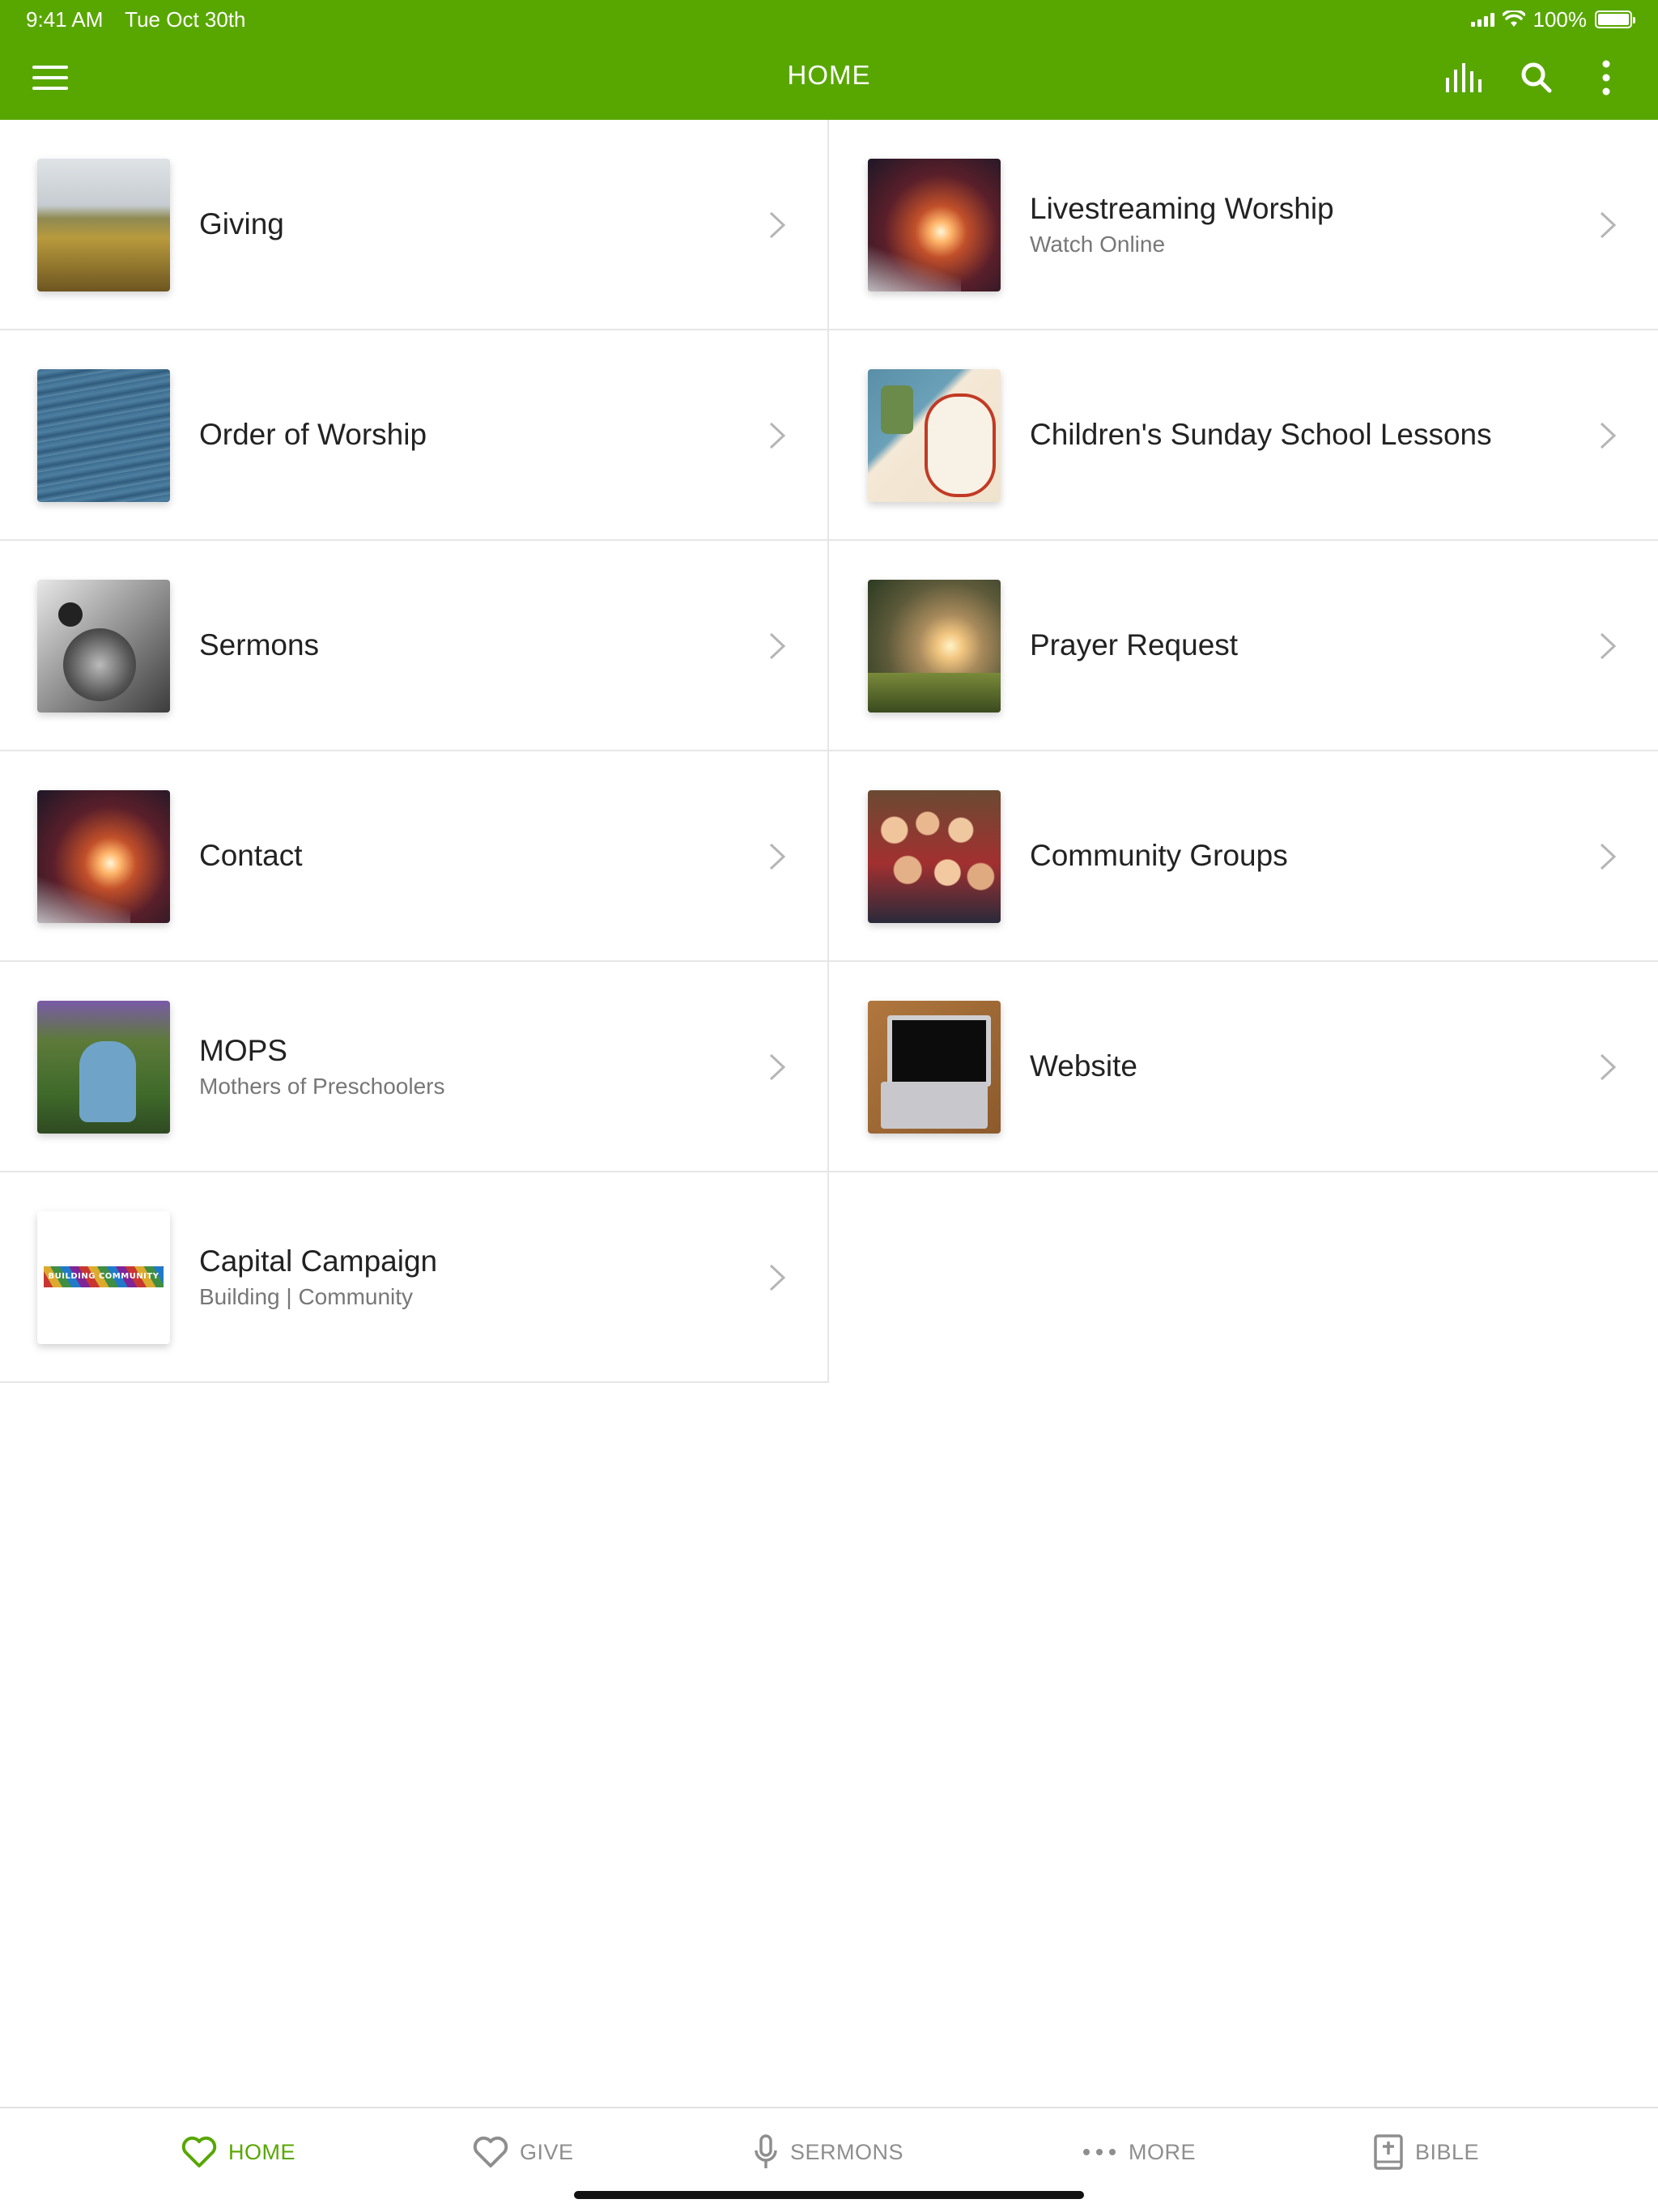  I want to click on item-title: Community Groups, so click(1159, 855).